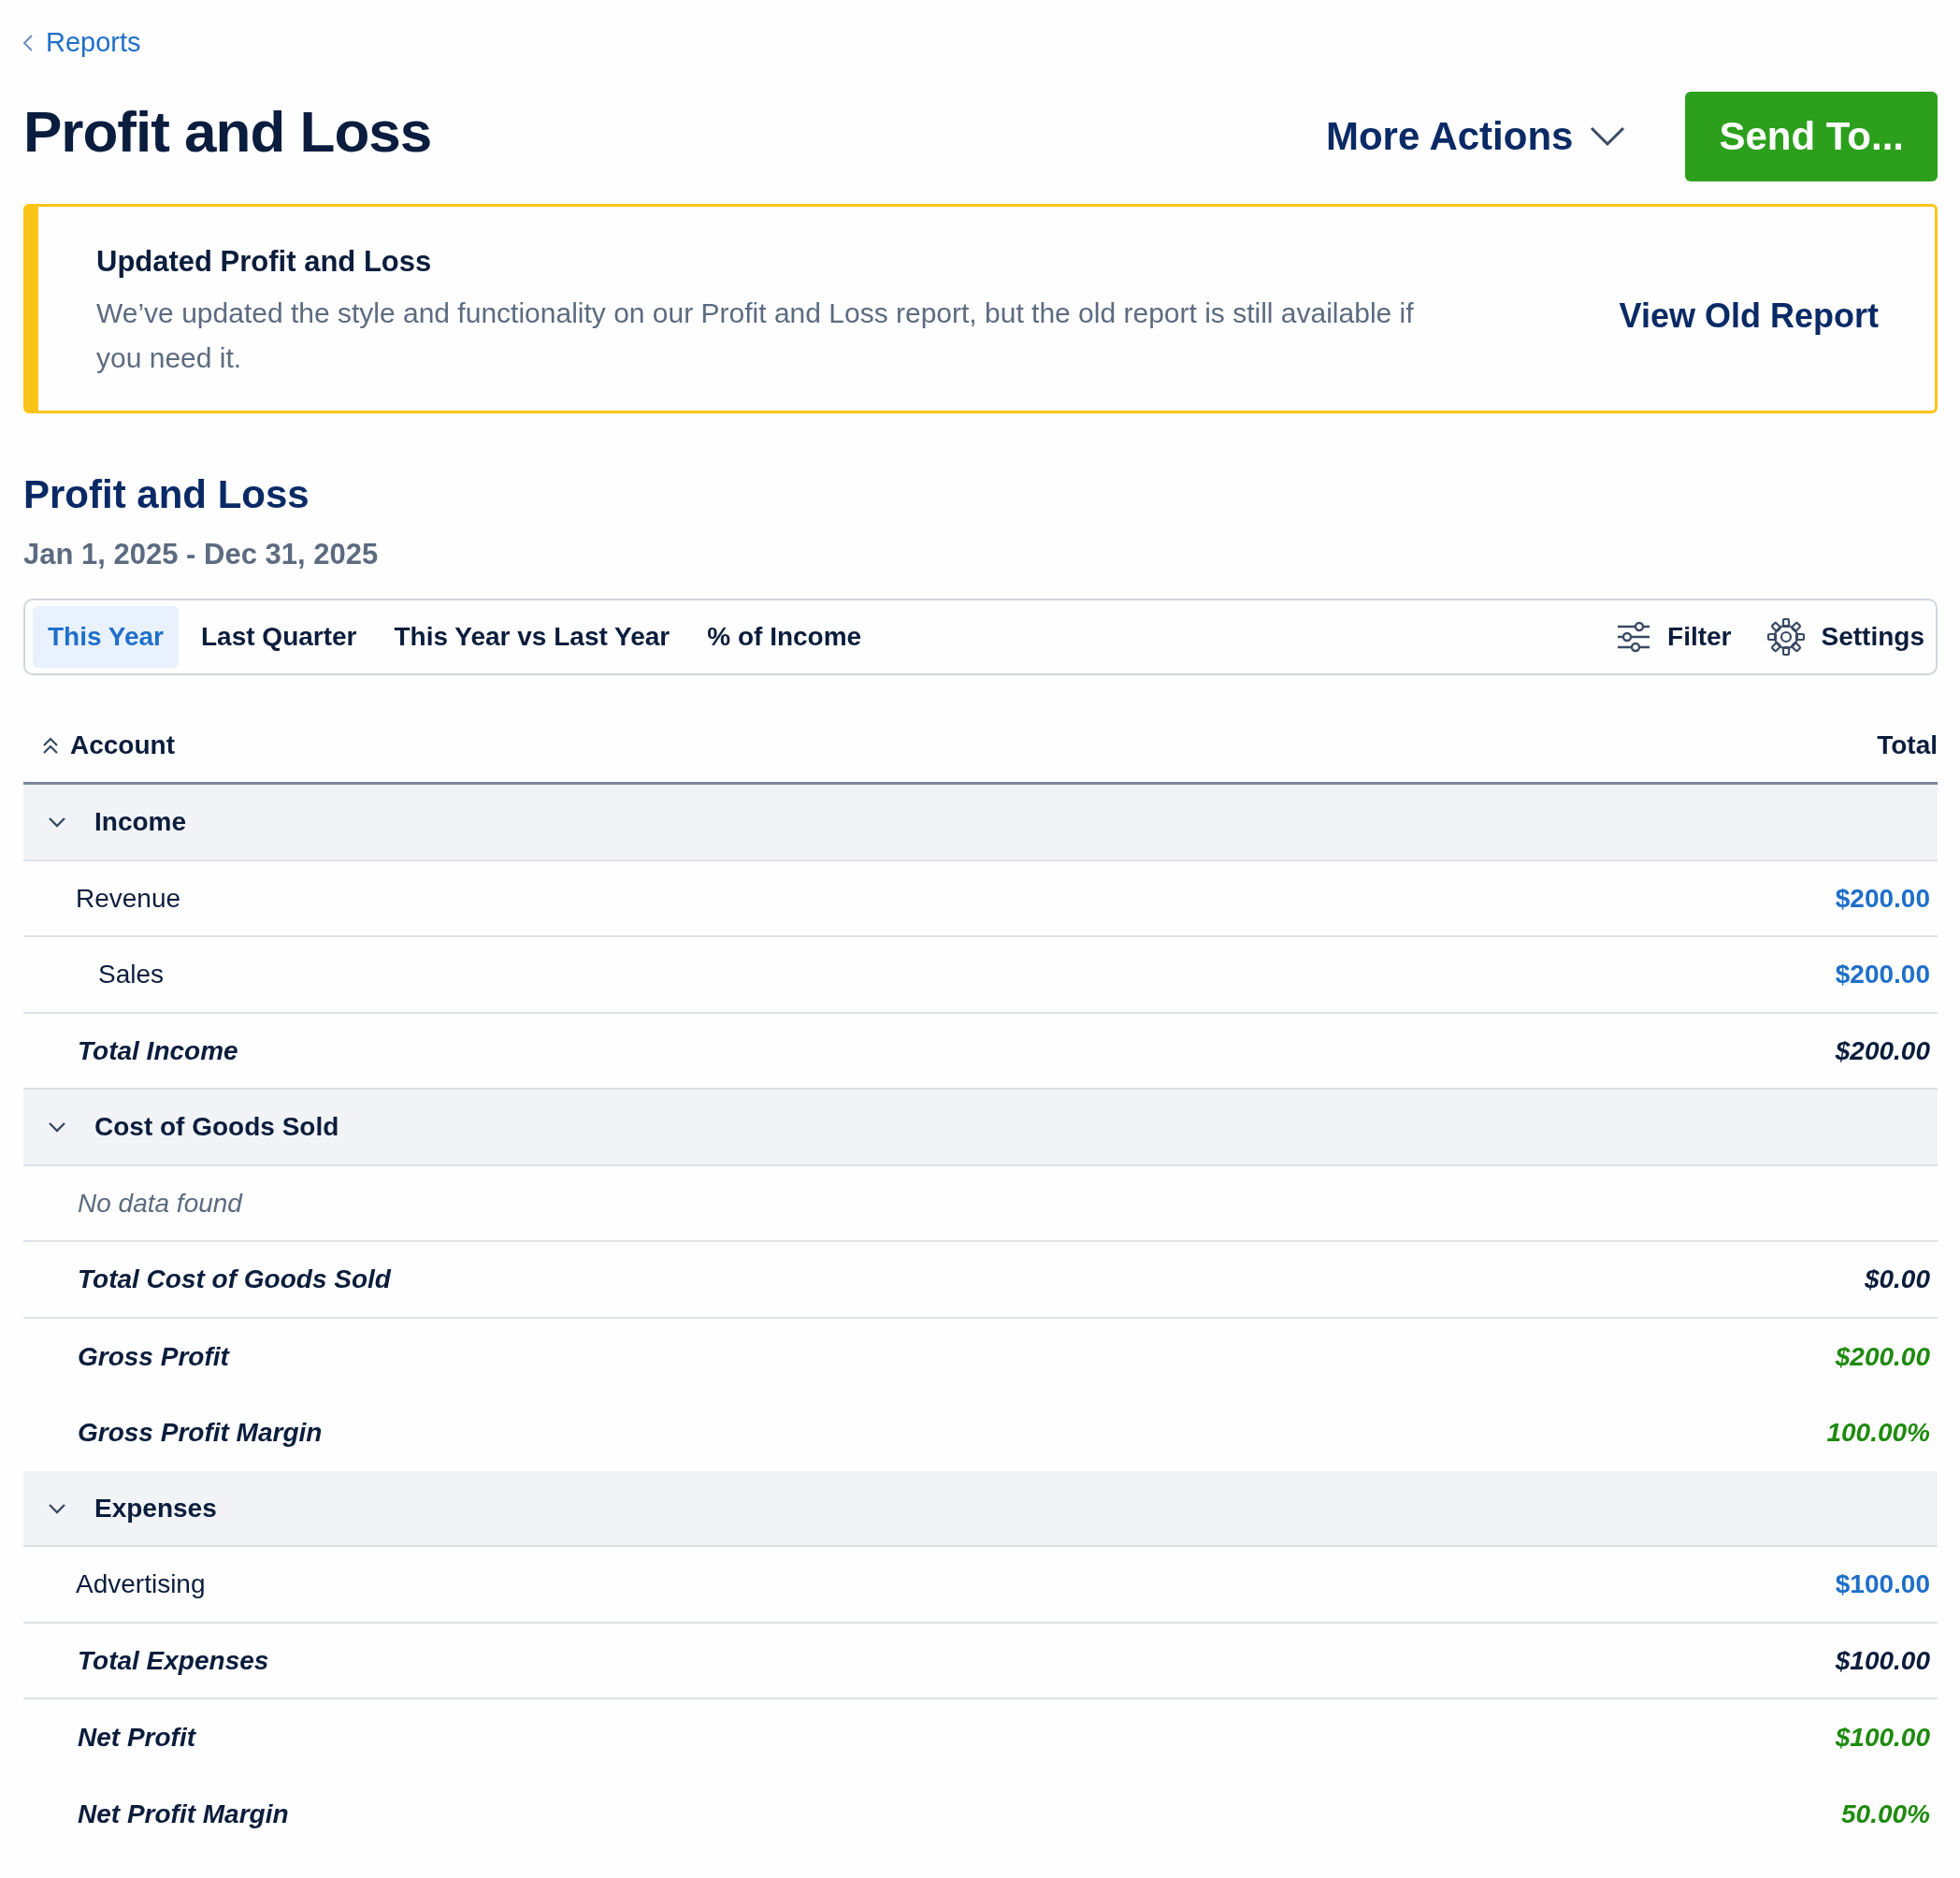  Describe the element at coordinates (216, 1127) in the screenshot. I see `section-label: Cost of Goods Sold` at that location.